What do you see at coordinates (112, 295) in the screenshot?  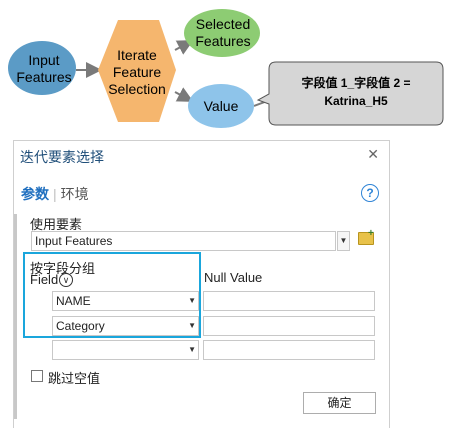 I see `group-by-highlight-box` at bounding box center [112, 295].